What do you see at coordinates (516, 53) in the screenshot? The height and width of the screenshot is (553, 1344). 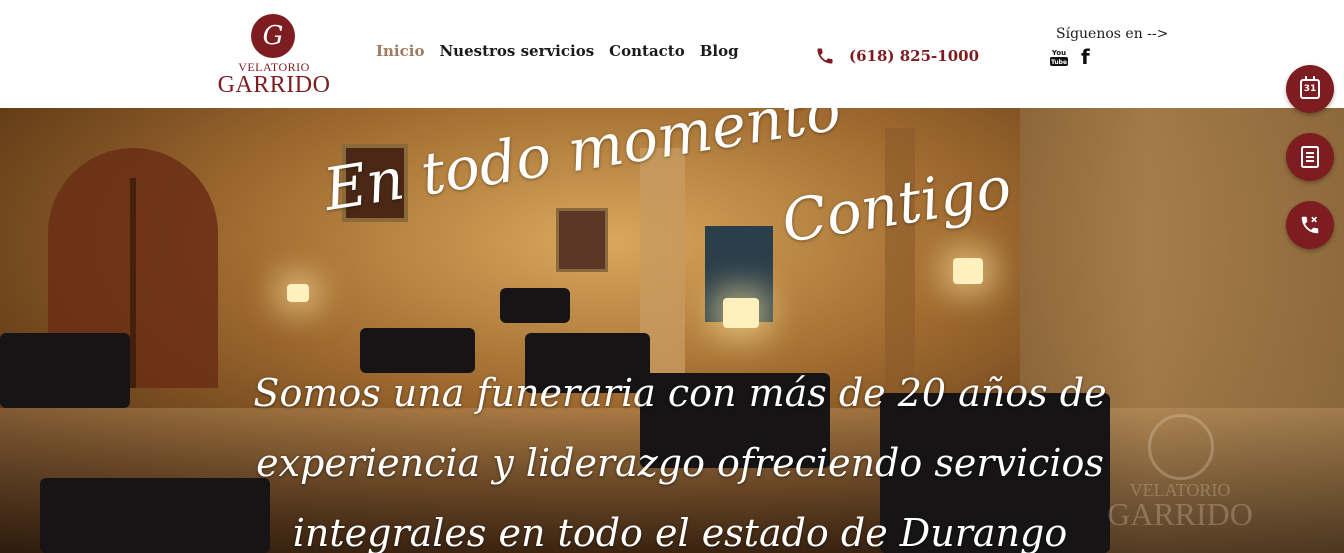 I see `nav-nuestros-servicios: Nuestros servicios` at bounding box center [516, 53].